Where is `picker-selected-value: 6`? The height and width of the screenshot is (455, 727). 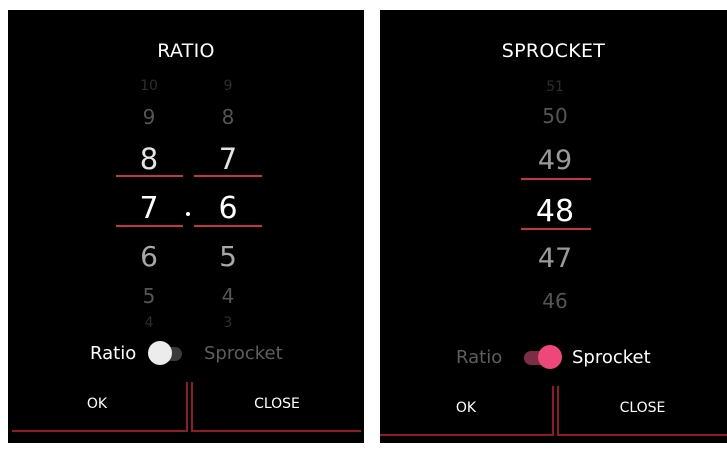 picker-selected-value: 6 is located at coordinates (228, 209).